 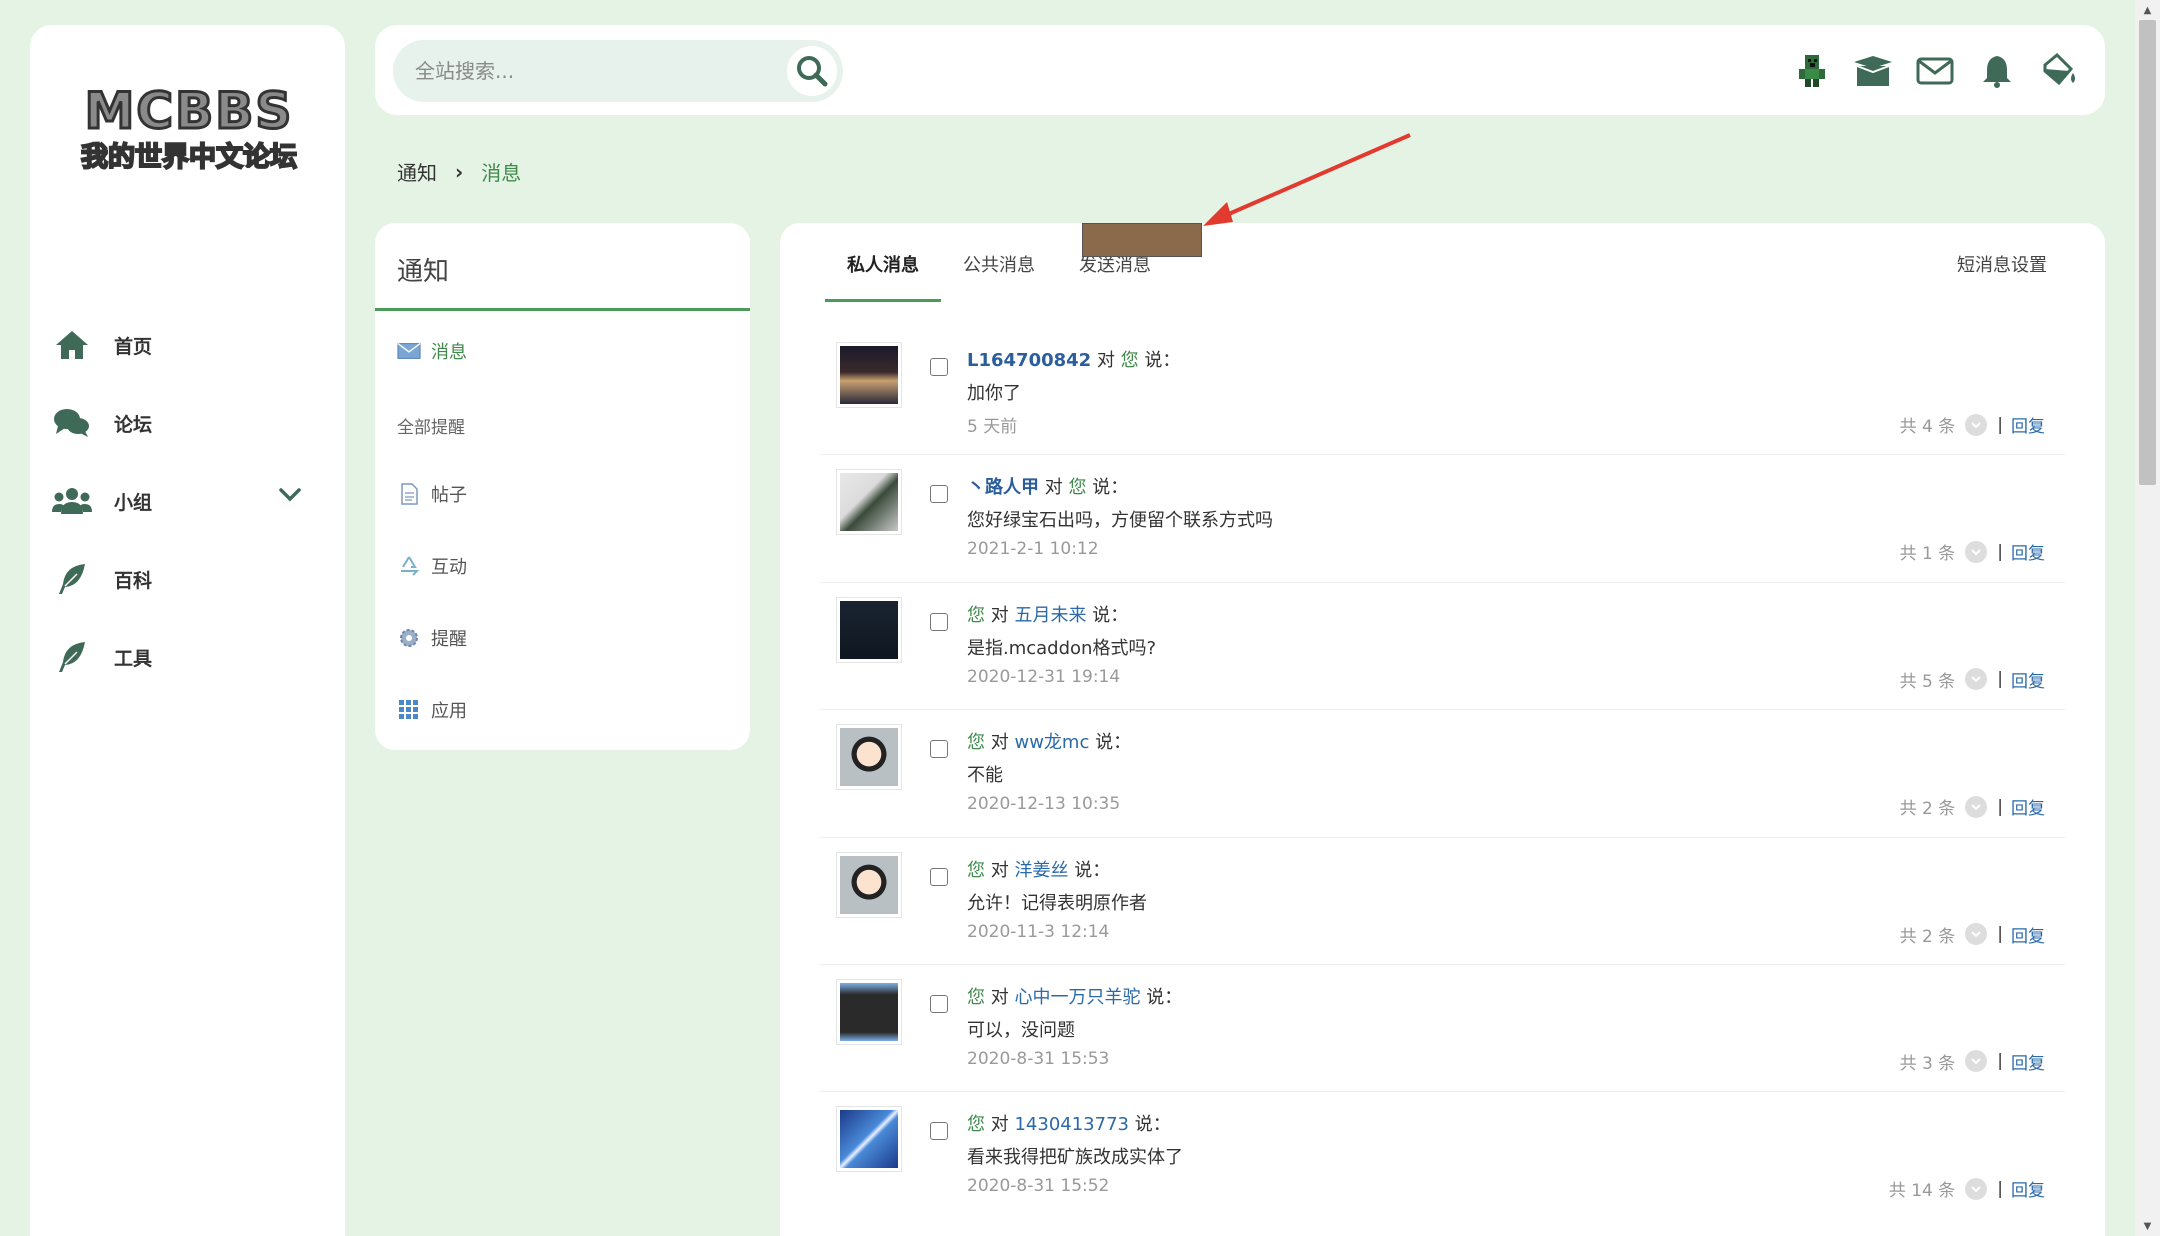 What do you see at coordinates (1051, 742) in the screenshot?
I see `message-recipient: ww龙mc` at bounding box center [1051, 742].